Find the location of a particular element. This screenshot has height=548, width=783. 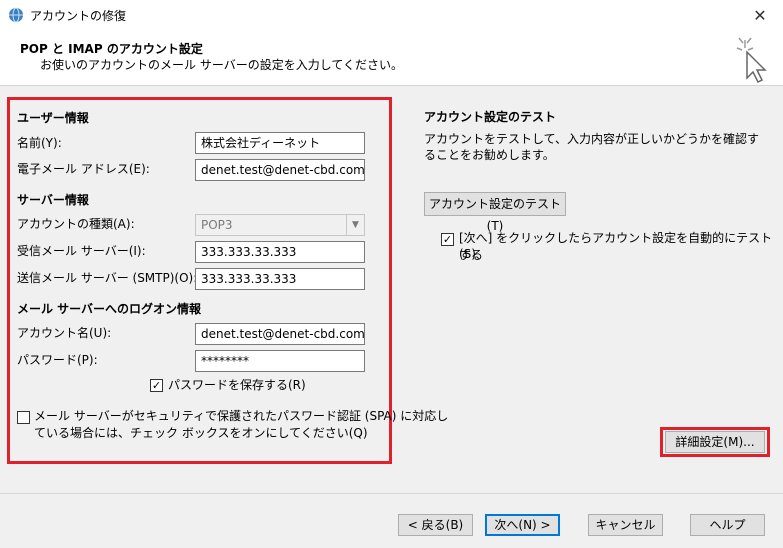

chevron-down-icon: ▼ is located at coordinates (355, 225).